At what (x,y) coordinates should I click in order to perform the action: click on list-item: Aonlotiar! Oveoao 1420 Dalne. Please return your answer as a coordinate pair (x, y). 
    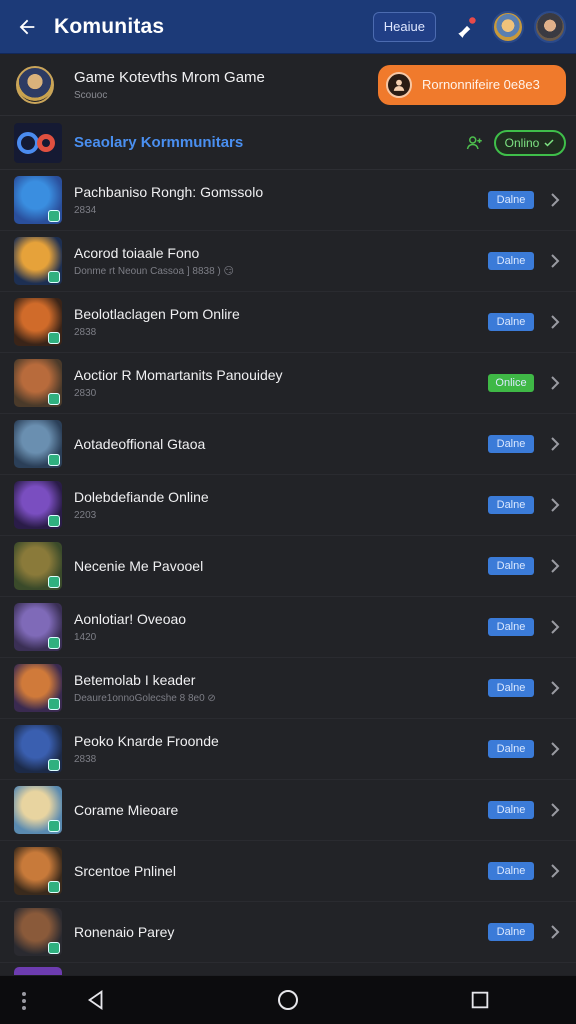
    Looking at the image, I should click on (288, 627).